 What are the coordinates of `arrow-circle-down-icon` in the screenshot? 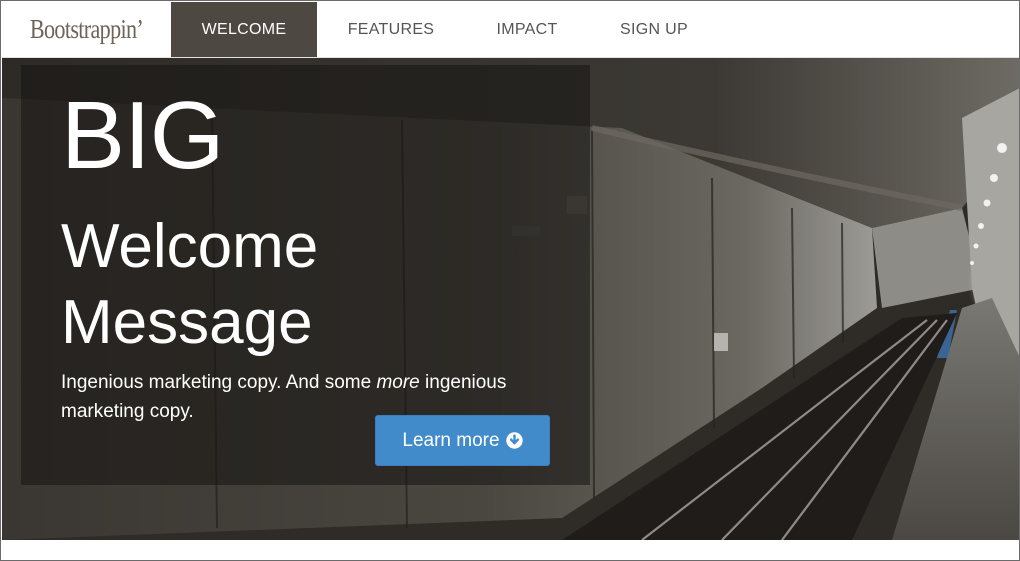 It's located at (514, 440).